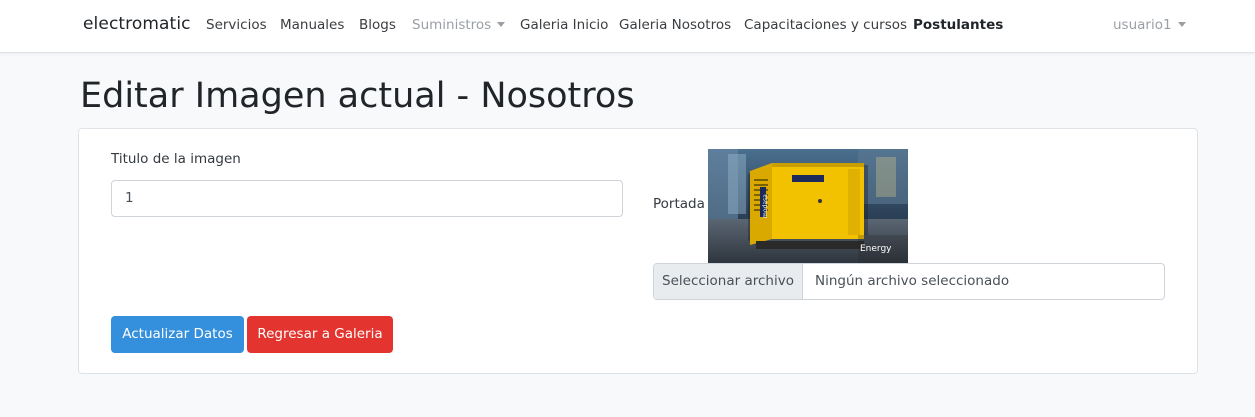  Describe the element at coordinates (236, 25) in the screenshot. I see `nav-item-servicios: Servicios` at that location.